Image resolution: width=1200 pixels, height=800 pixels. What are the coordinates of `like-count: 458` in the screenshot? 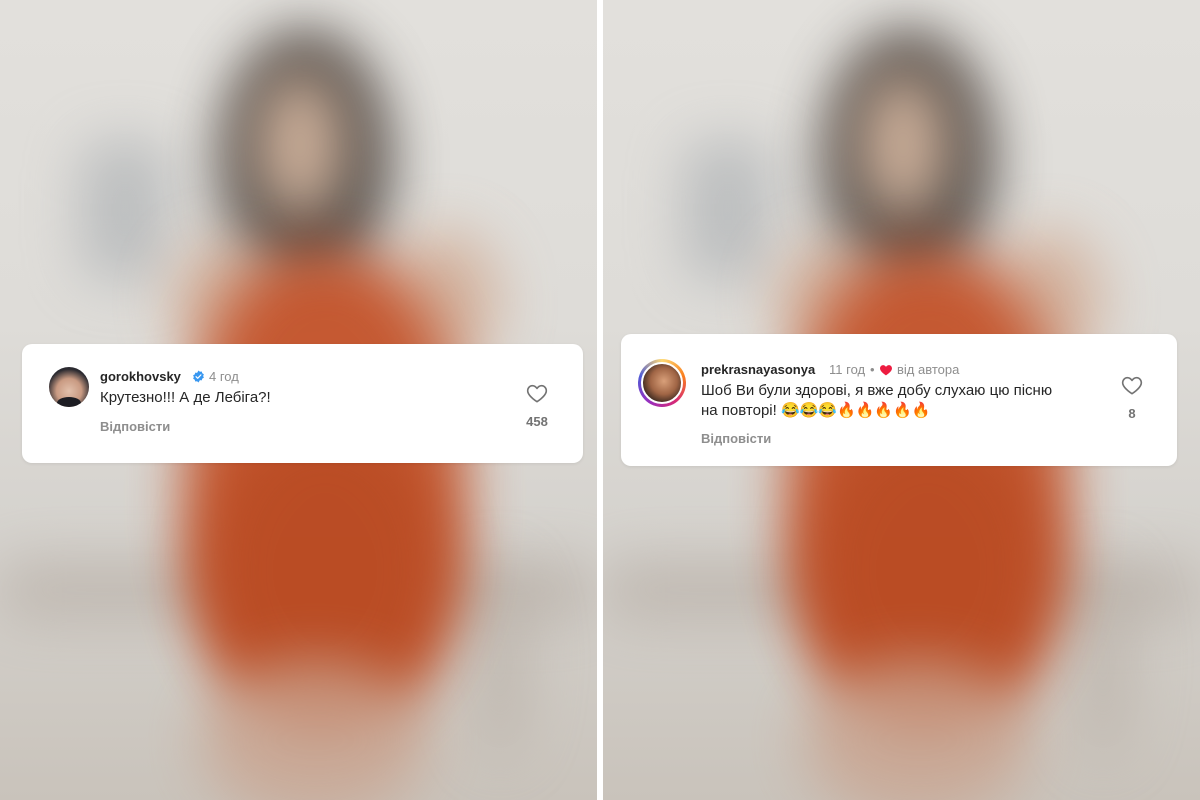 It's located at (537, 421).